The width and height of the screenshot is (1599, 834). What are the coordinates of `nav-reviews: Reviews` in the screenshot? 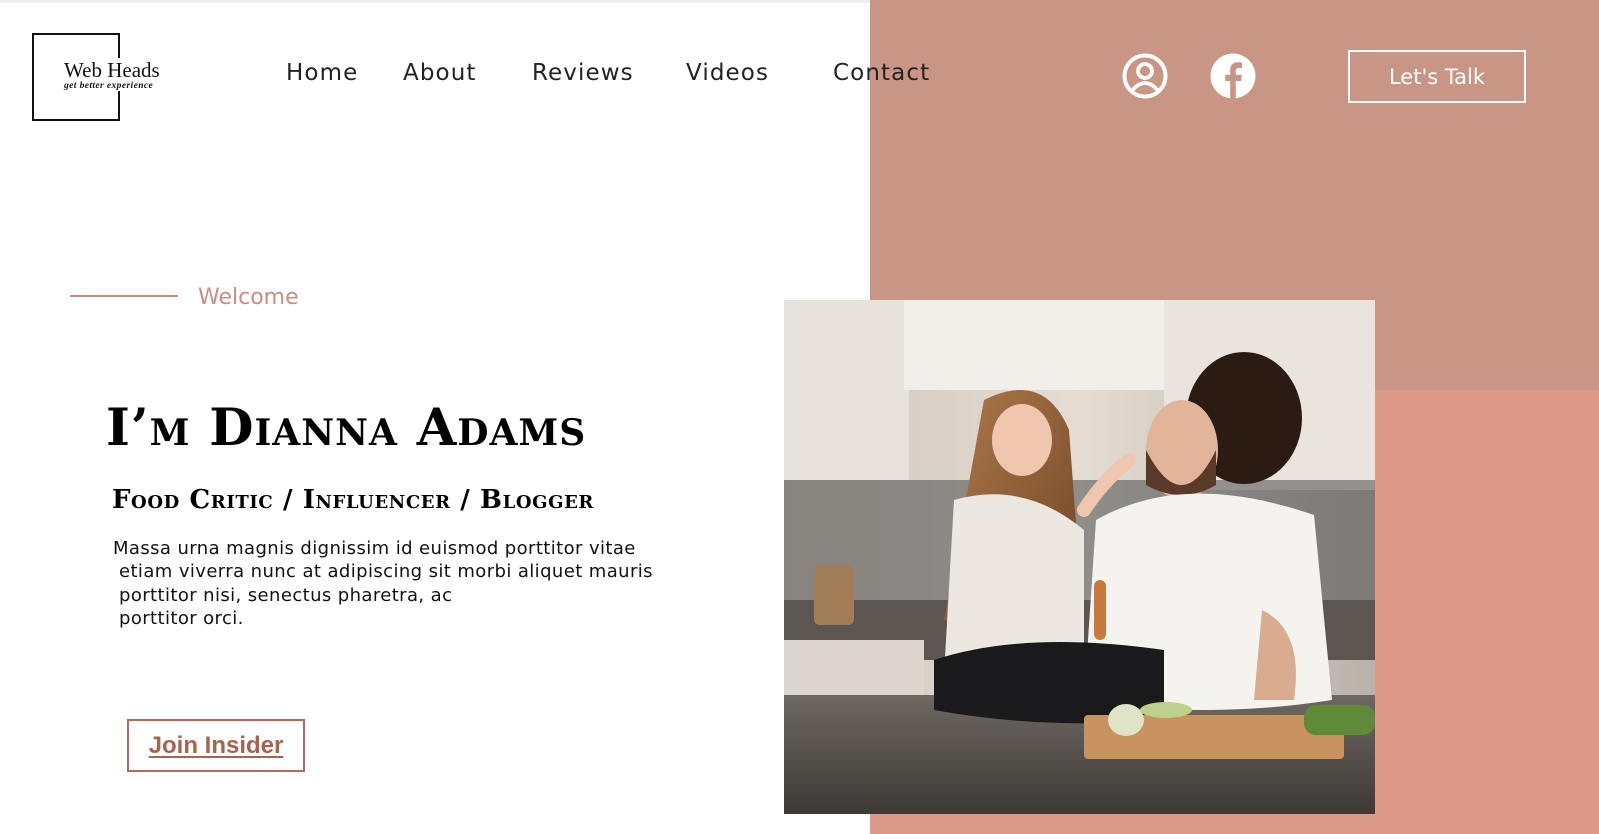 It's located at (583, 73).